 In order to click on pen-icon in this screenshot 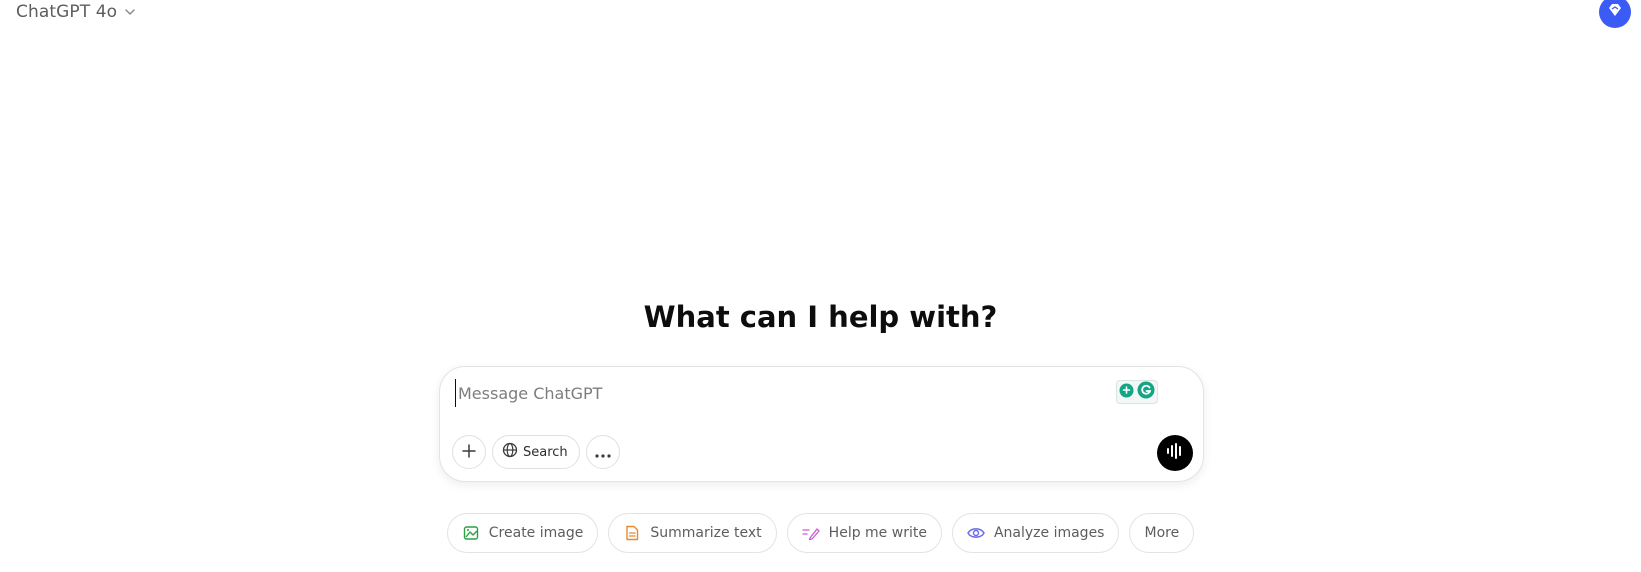, I will do `click(811, 533)`.